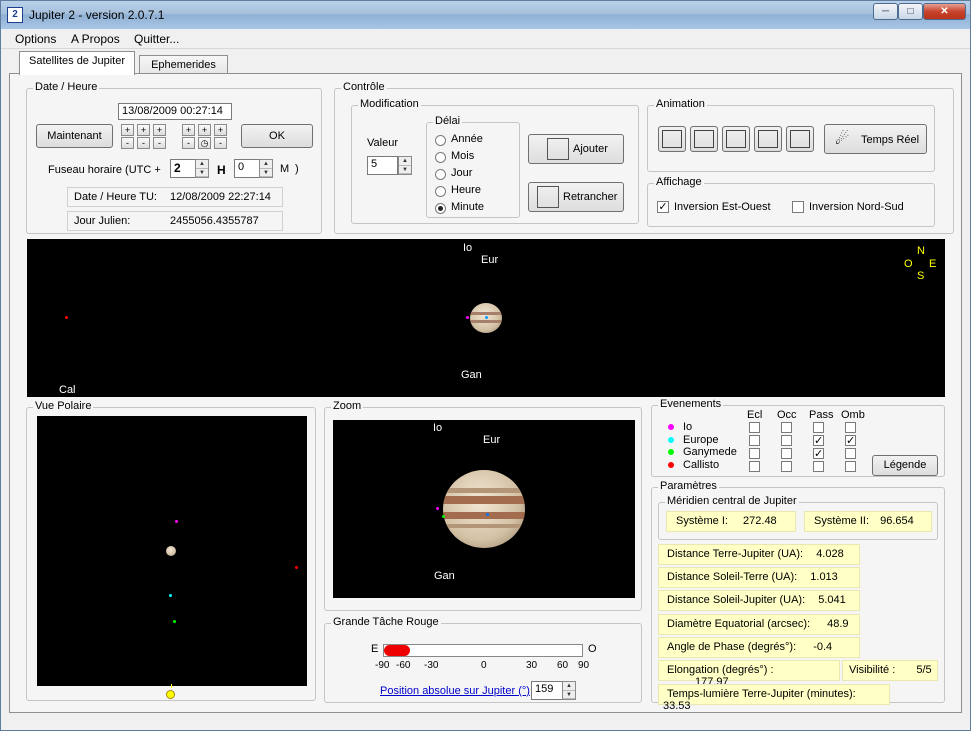 The height and width of the screenshot is (731, 971). I want to click on anim-pause-button, so click(736, 139).